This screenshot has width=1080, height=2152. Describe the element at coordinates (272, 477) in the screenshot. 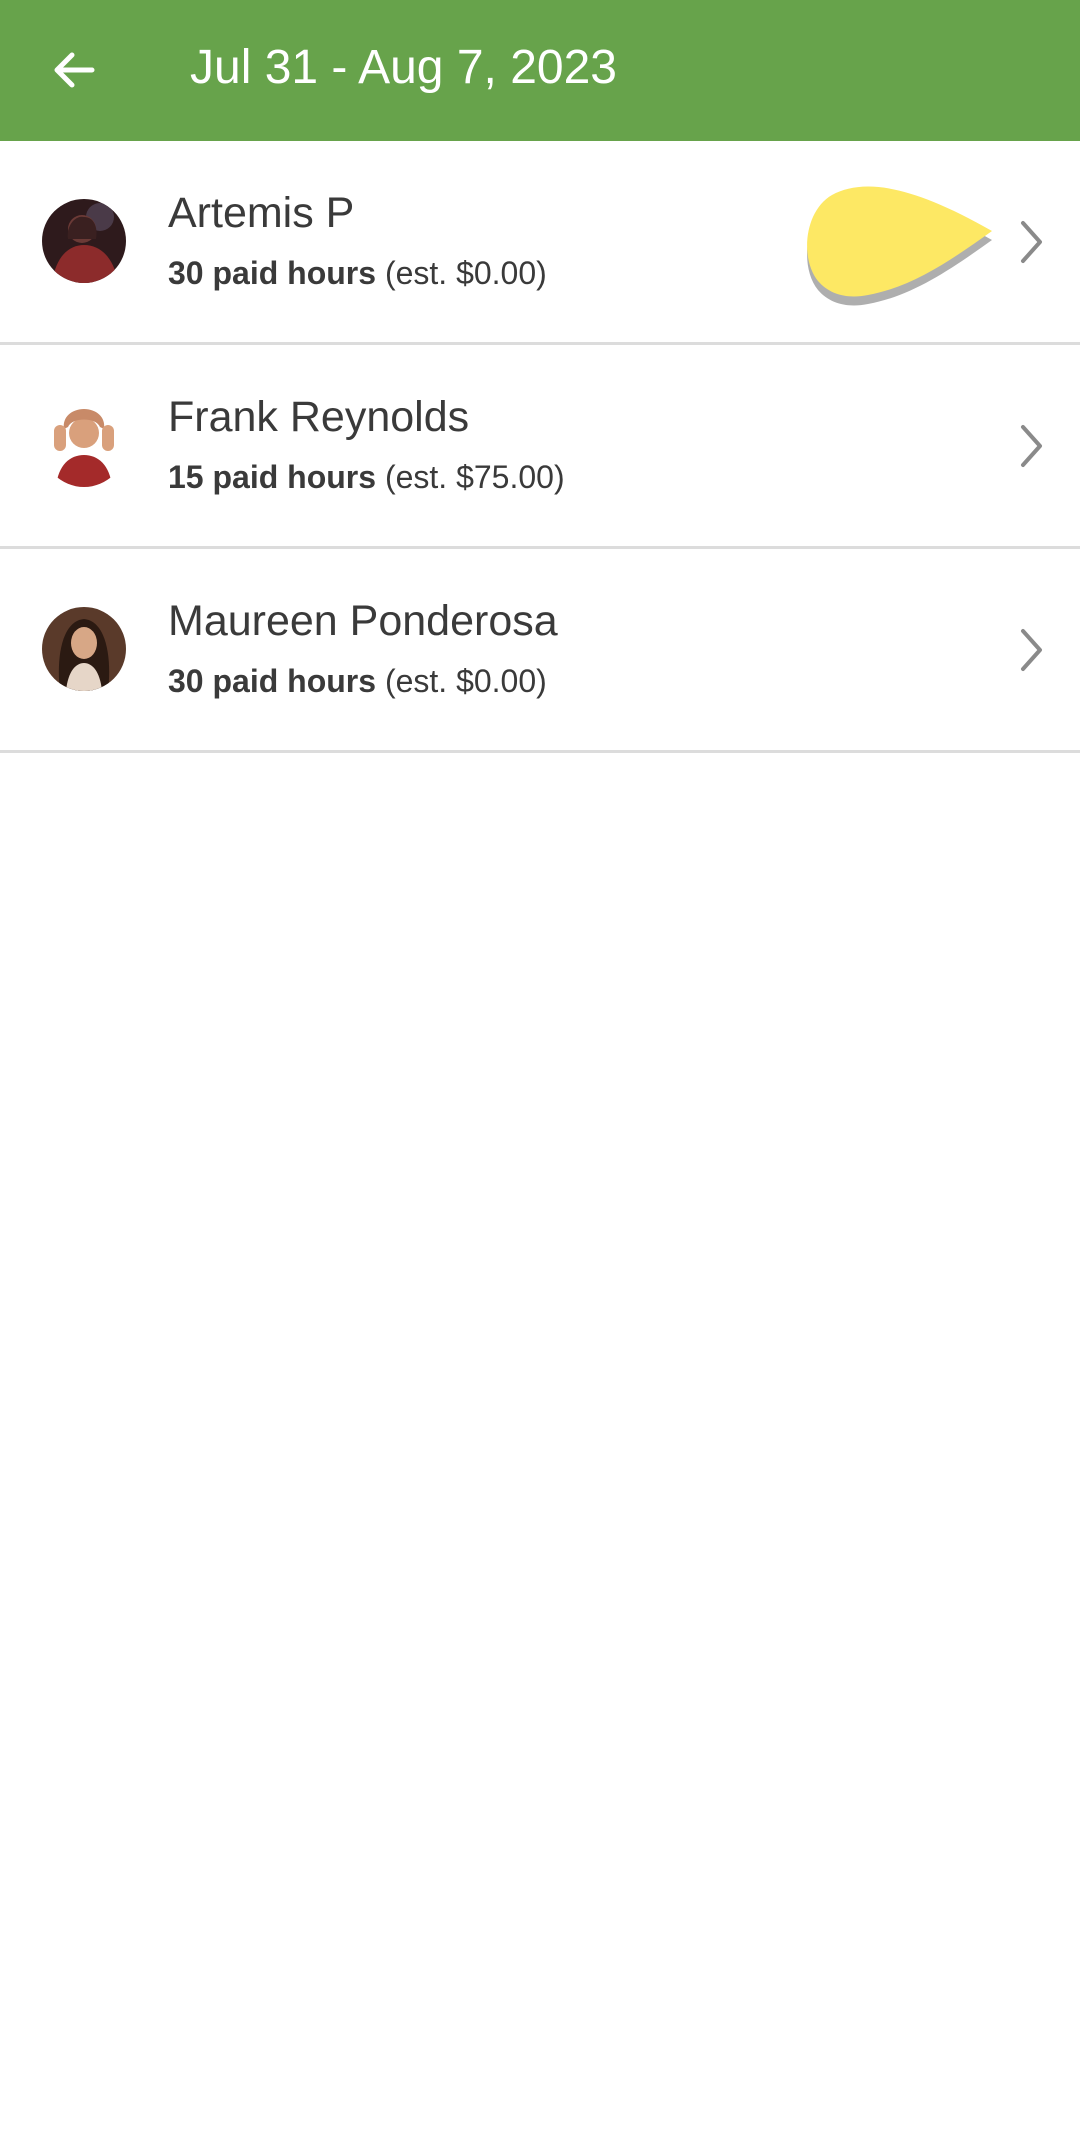

I see `paid-hours: 15 paid hours` at that location.